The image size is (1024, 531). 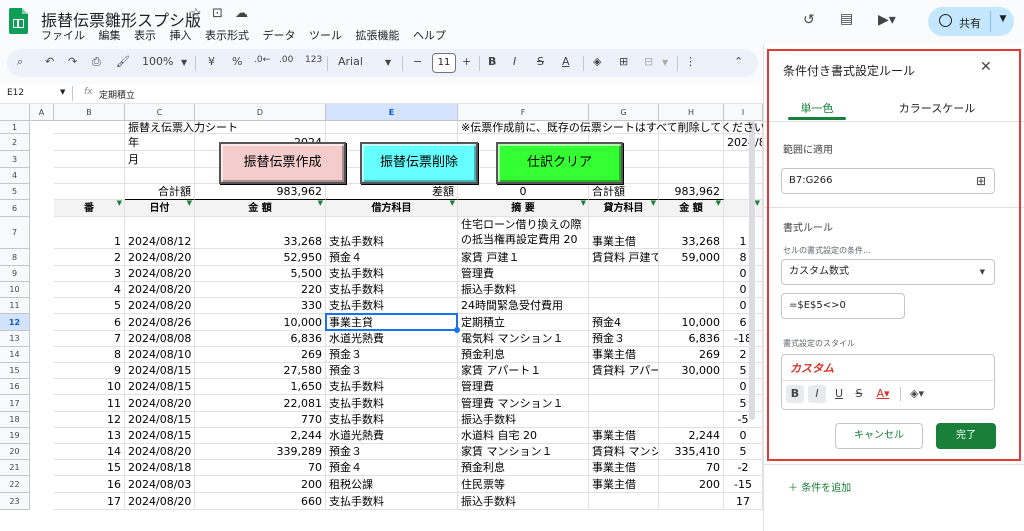 I want to click on font-size-input: 11, so click(x=444, y=63).